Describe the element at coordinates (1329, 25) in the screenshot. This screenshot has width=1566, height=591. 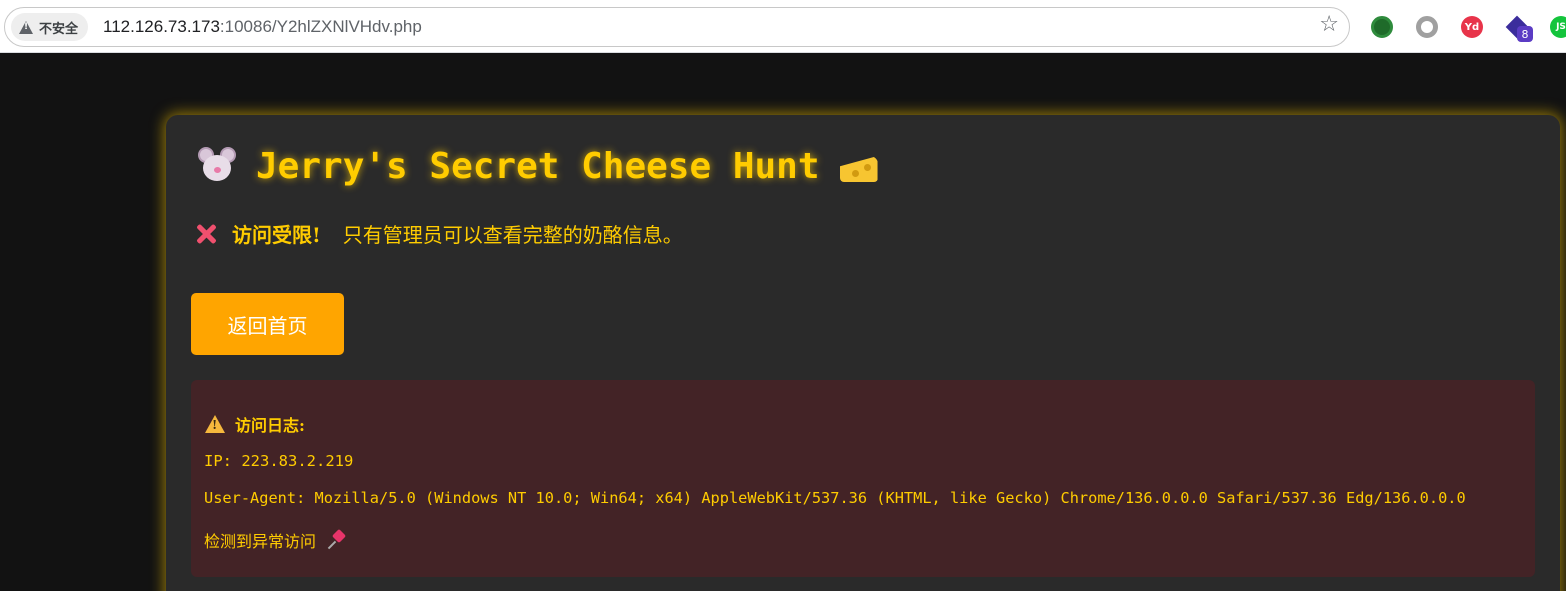
I see `bookmark-star-icon: ☆` at that location.